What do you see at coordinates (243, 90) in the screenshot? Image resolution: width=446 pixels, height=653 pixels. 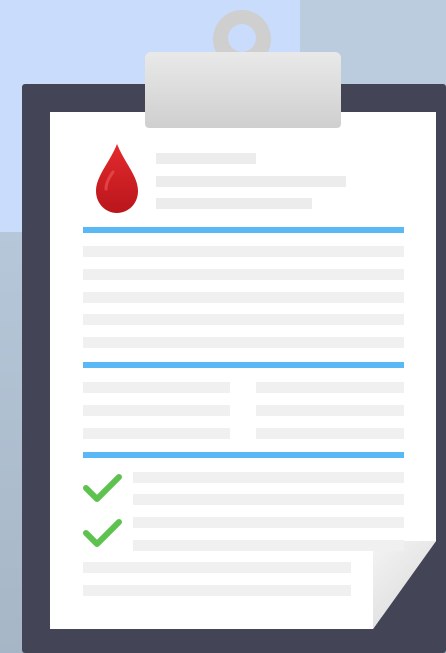 I see `clipboard-icon` at bounding box center [243, 90].